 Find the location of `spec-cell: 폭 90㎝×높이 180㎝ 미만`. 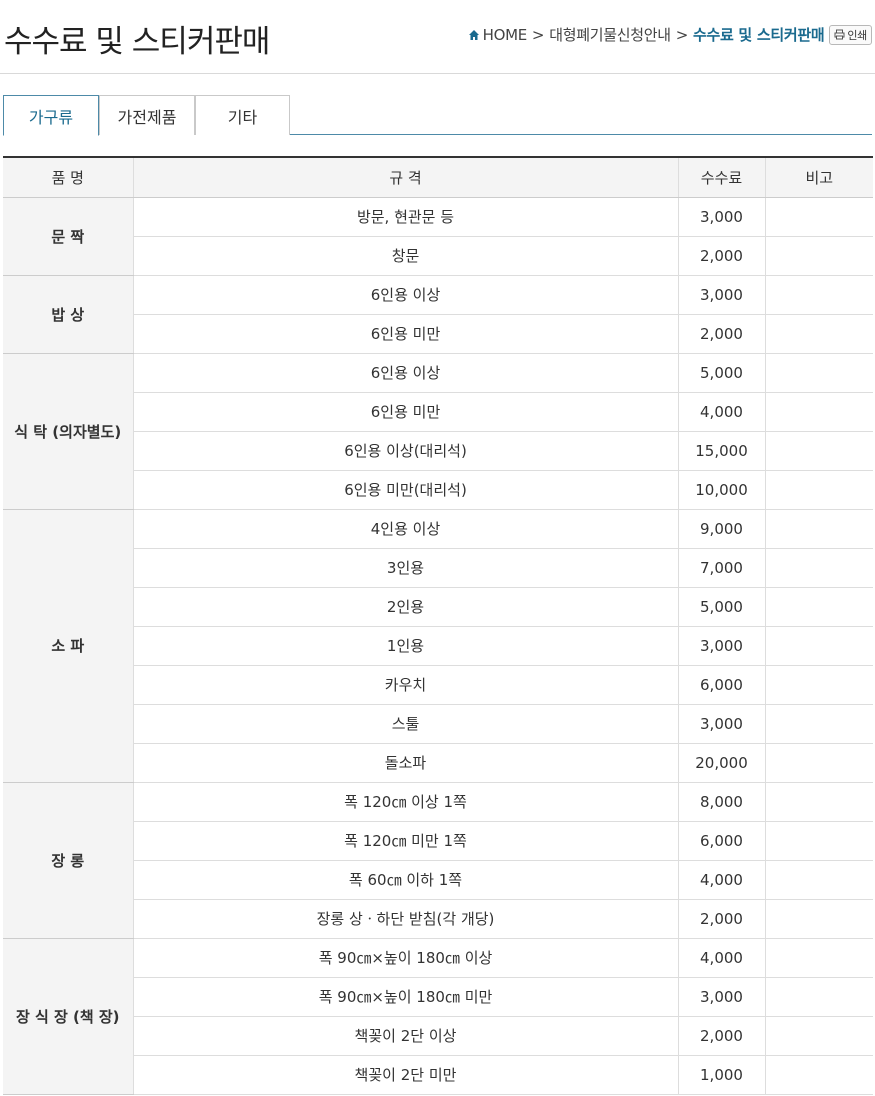

spec-cell: 폭 90㎝×높이 180㎝ 미만 is located at coordinates (405, 997).